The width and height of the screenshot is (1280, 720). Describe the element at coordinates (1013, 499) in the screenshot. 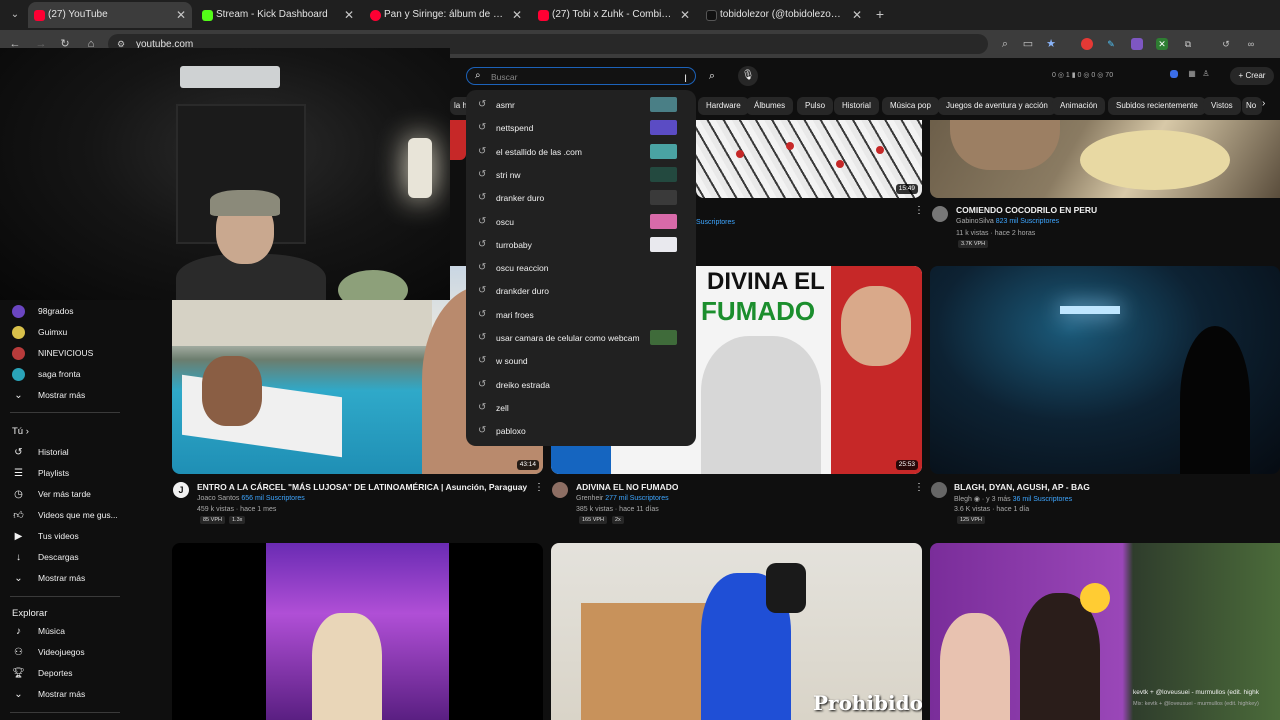

I see `video-channel: Blegh ◉ · y 3 más 36 mil Suscriptores` at that location.